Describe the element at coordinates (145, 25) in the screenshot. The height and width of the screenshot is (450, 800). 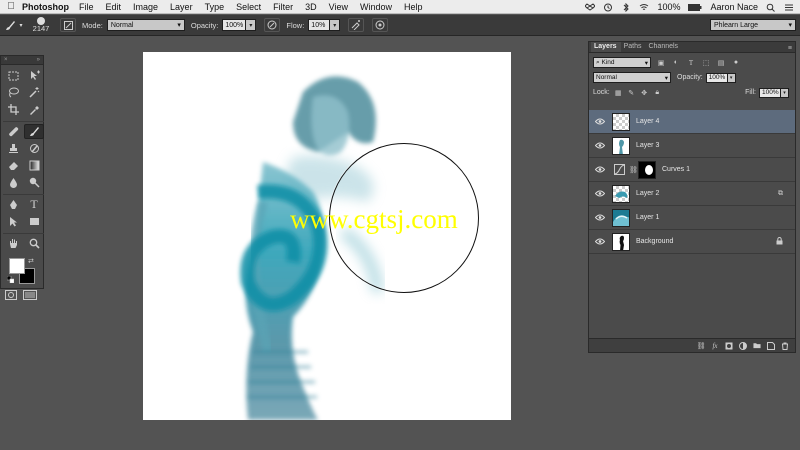
I see `mode-select: Normal ▾` at that location.